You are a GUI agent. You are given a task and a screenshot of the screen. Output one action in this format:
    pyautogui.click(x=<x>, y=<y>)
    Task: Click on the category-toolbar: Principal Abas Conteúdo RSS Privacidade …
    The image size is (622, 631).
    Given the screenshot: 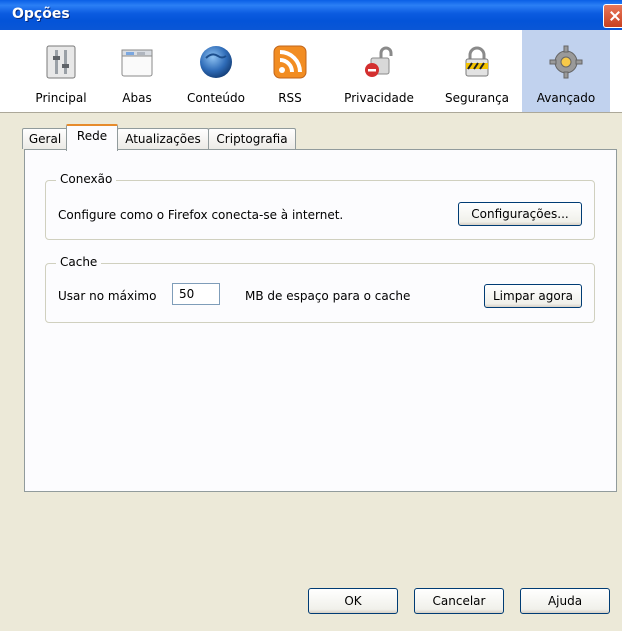 What is the action you would take?
    pyautogui.click(x=311, y=71)
    